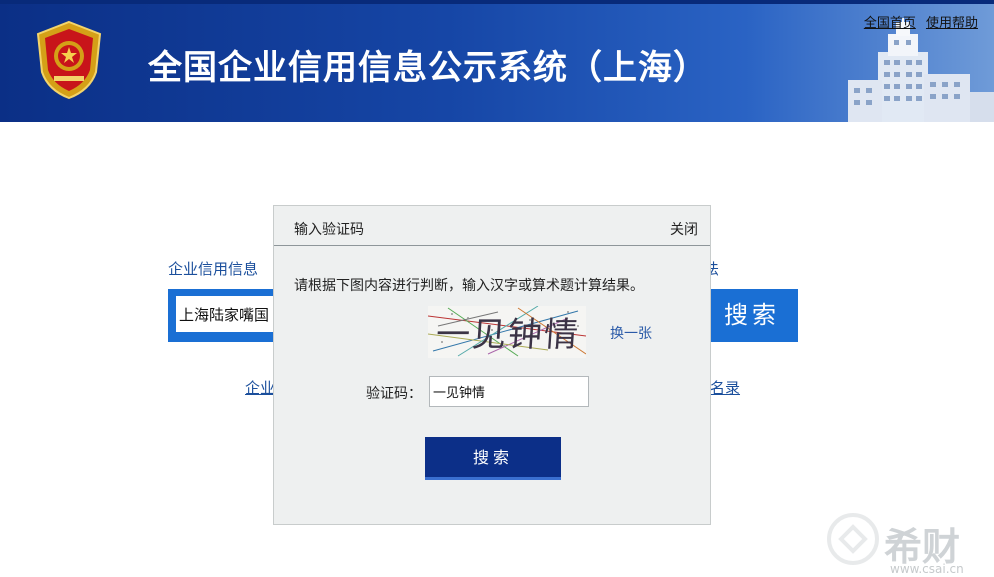  Describe the element at coordinates (508, 335) in the screenshot. I see `captcha-text: 一见钟情` at that location.